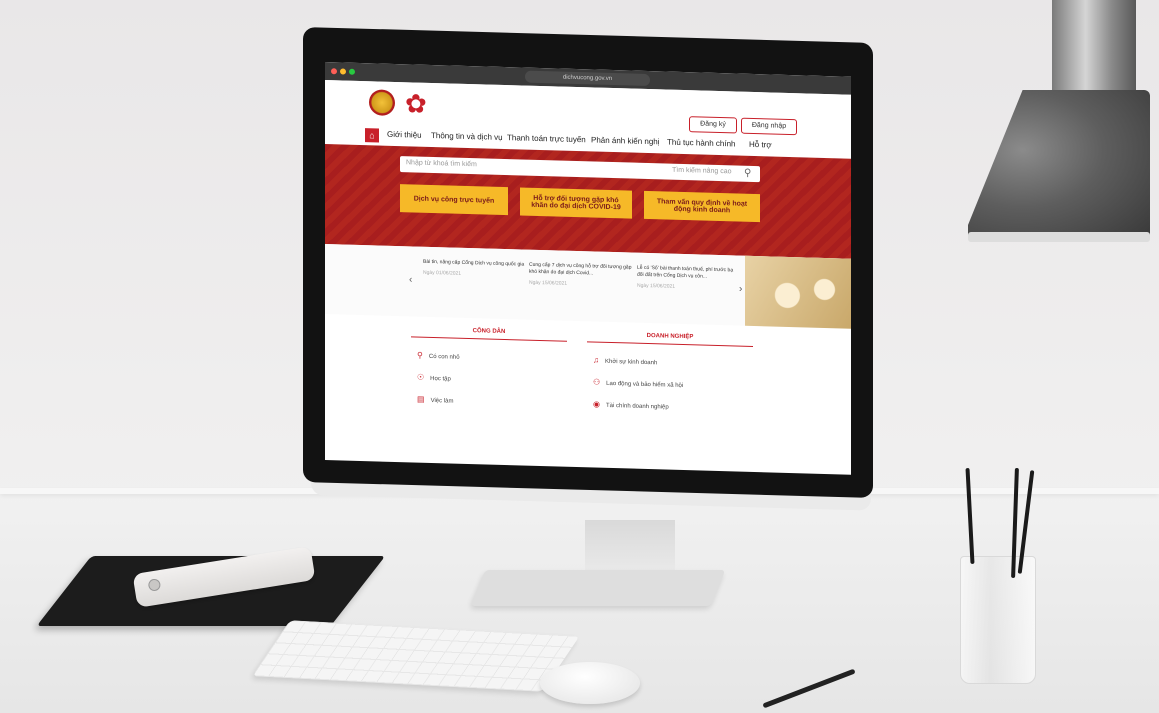 Image resolution: width=1159 pixels, height=713 pixels. I want to click on citizen-item: ☉ Học tập, so click(434, 378).